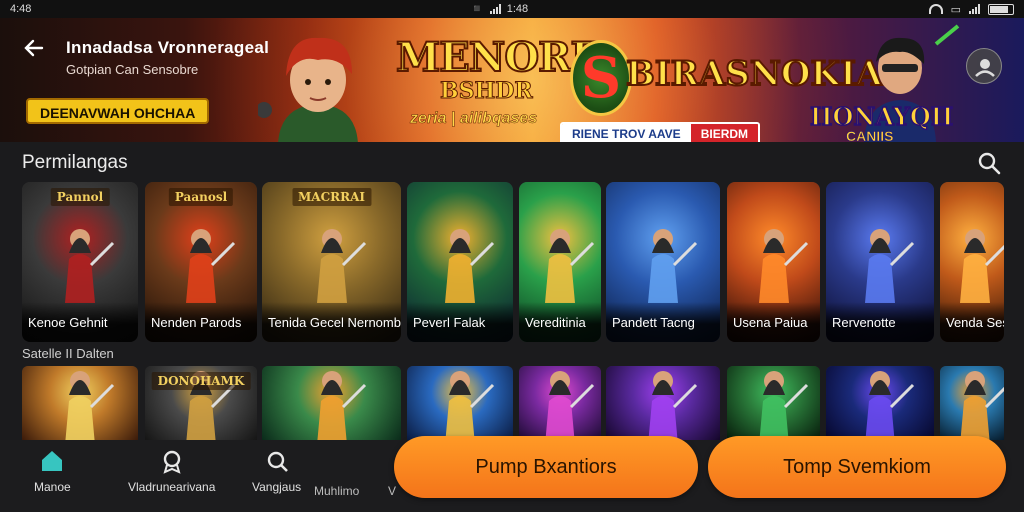 This screenshot has height=512, width=1024. I want to click on game-tile-title: Rervenotte, so click(864, 322).